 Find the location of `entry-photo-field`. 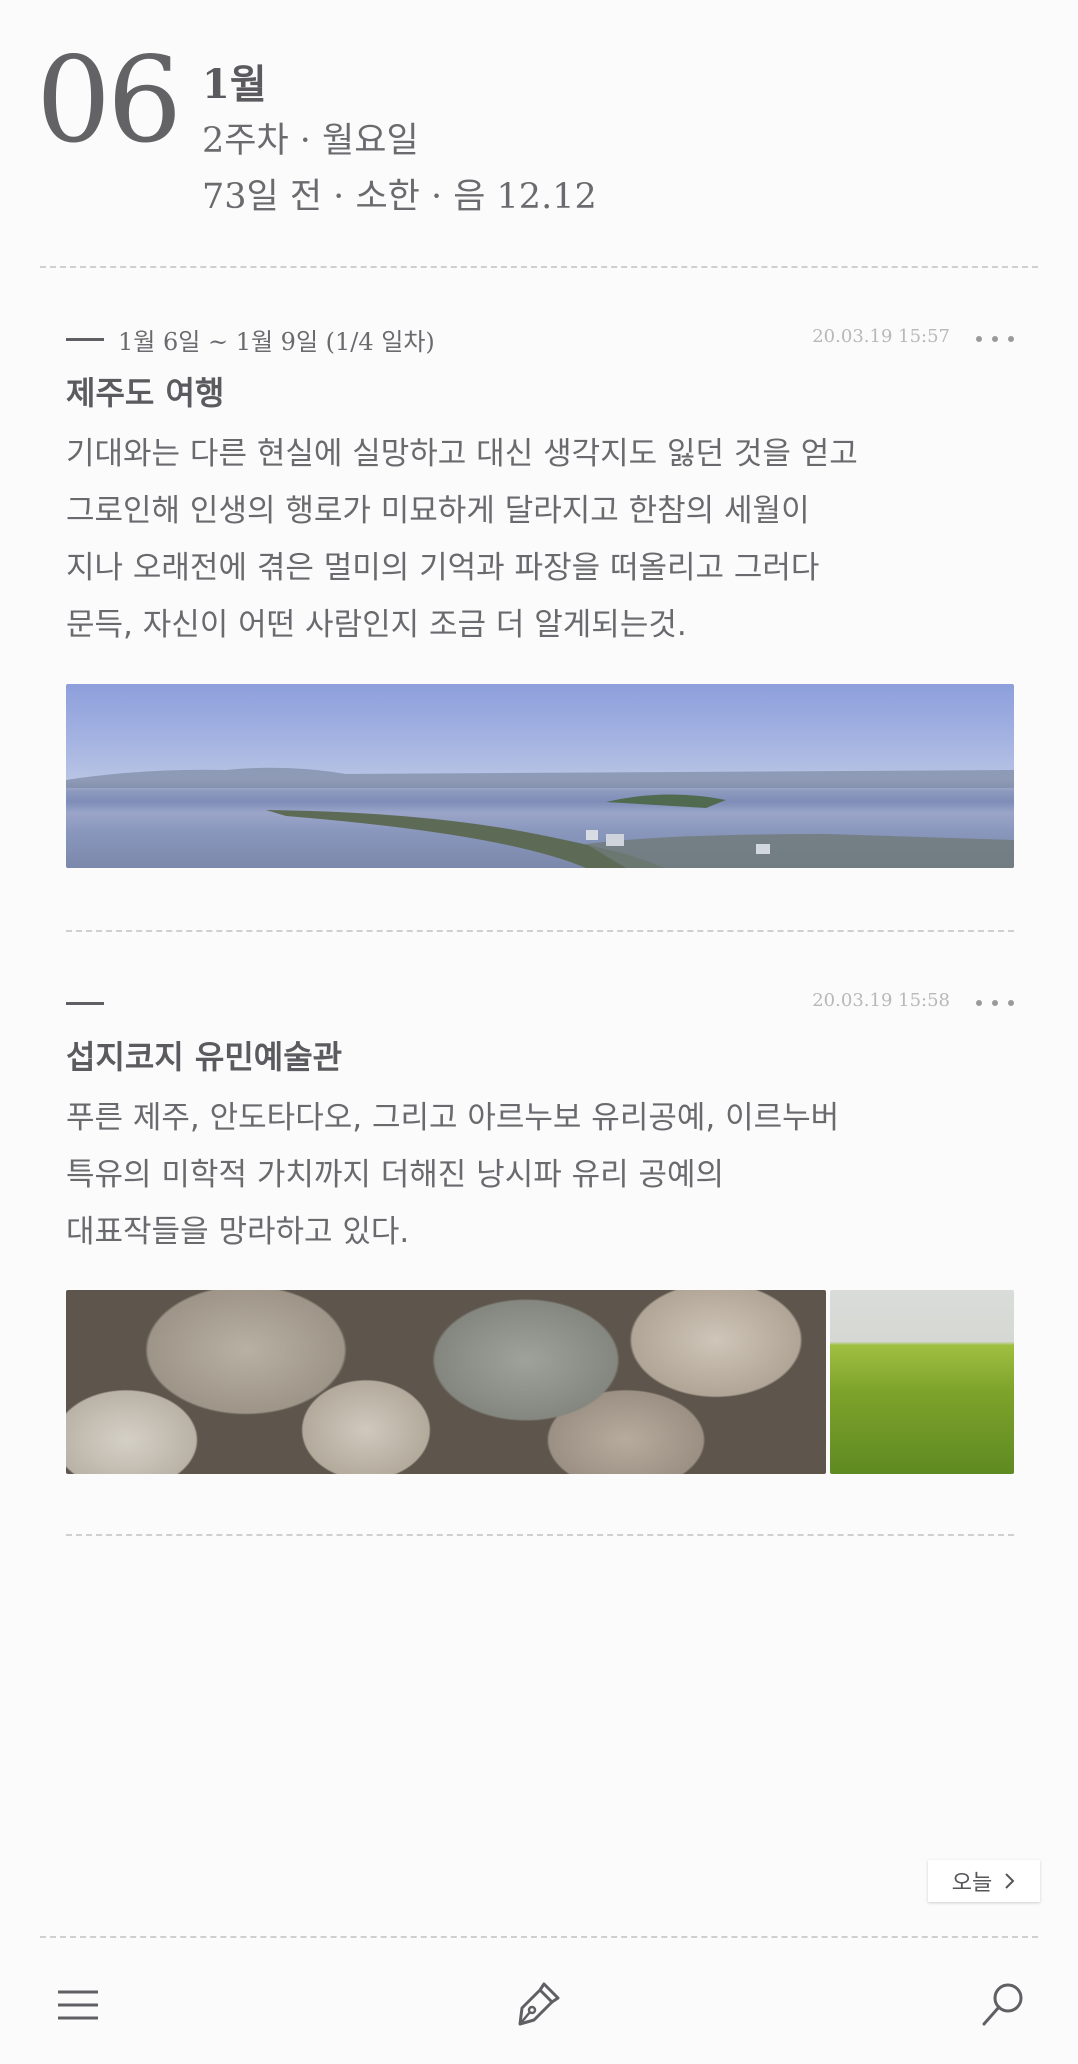

entry-photo-field is located at coordinates (922, 1382).